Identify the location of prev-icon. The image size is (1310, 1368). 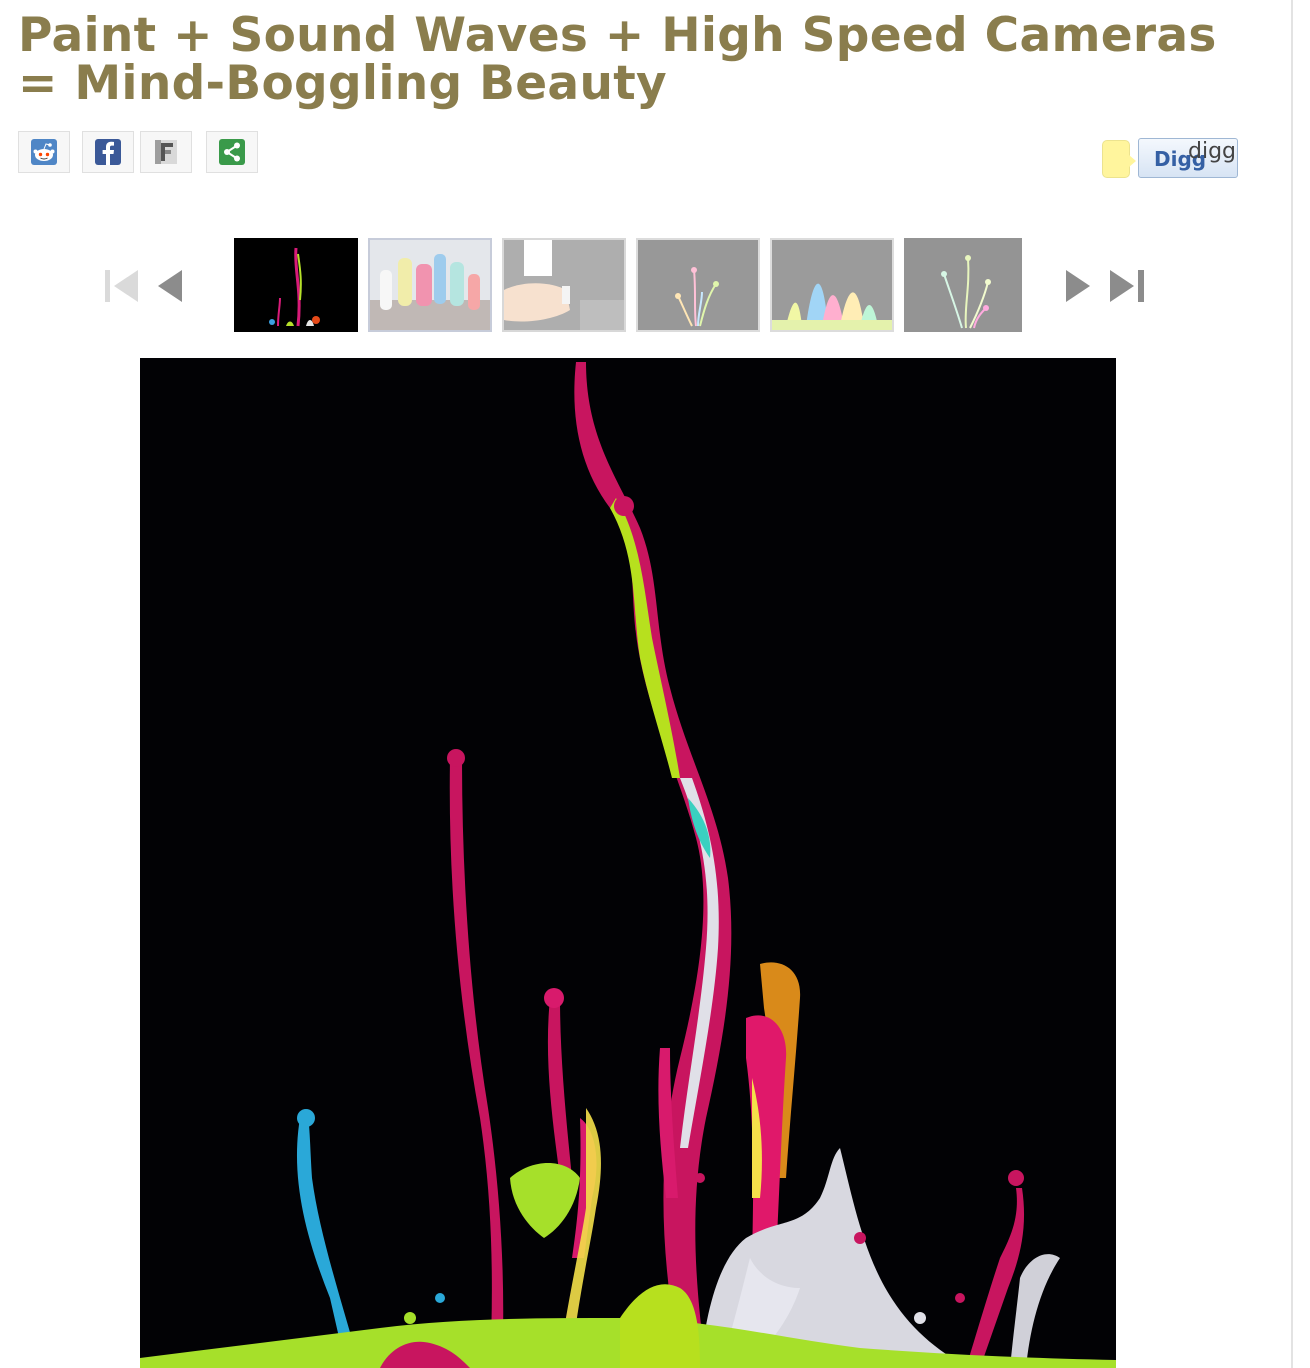
(174, 286).